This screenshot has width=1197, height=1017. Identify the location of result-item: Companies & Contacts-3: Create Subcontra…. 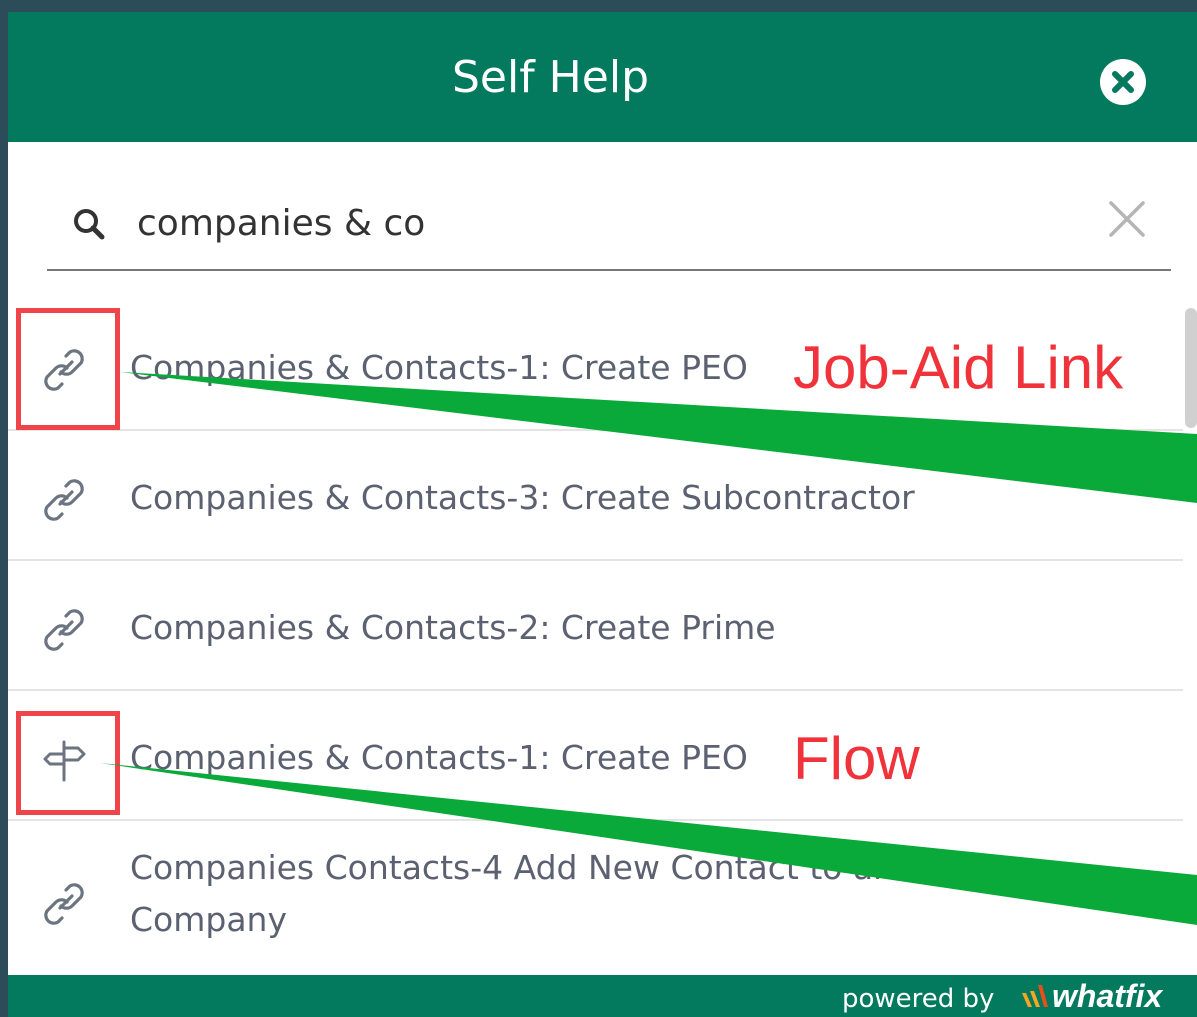
(595, 496).